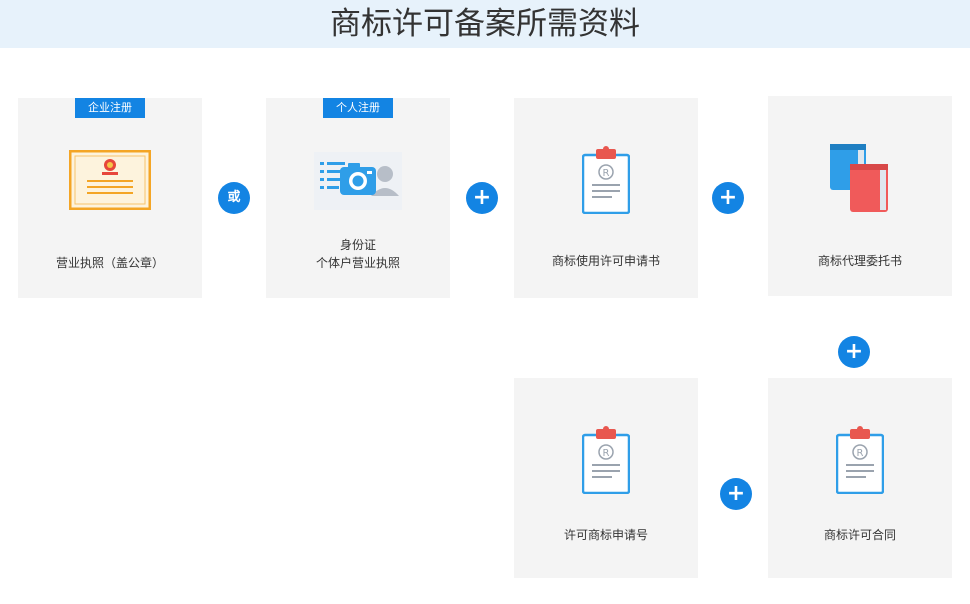 The width and height of the screenshot is (970, 604). Describe the element at coordinates (357, 263) in the screenshot. I see `label-individual-business-license: 个体户营业执照` at that location.